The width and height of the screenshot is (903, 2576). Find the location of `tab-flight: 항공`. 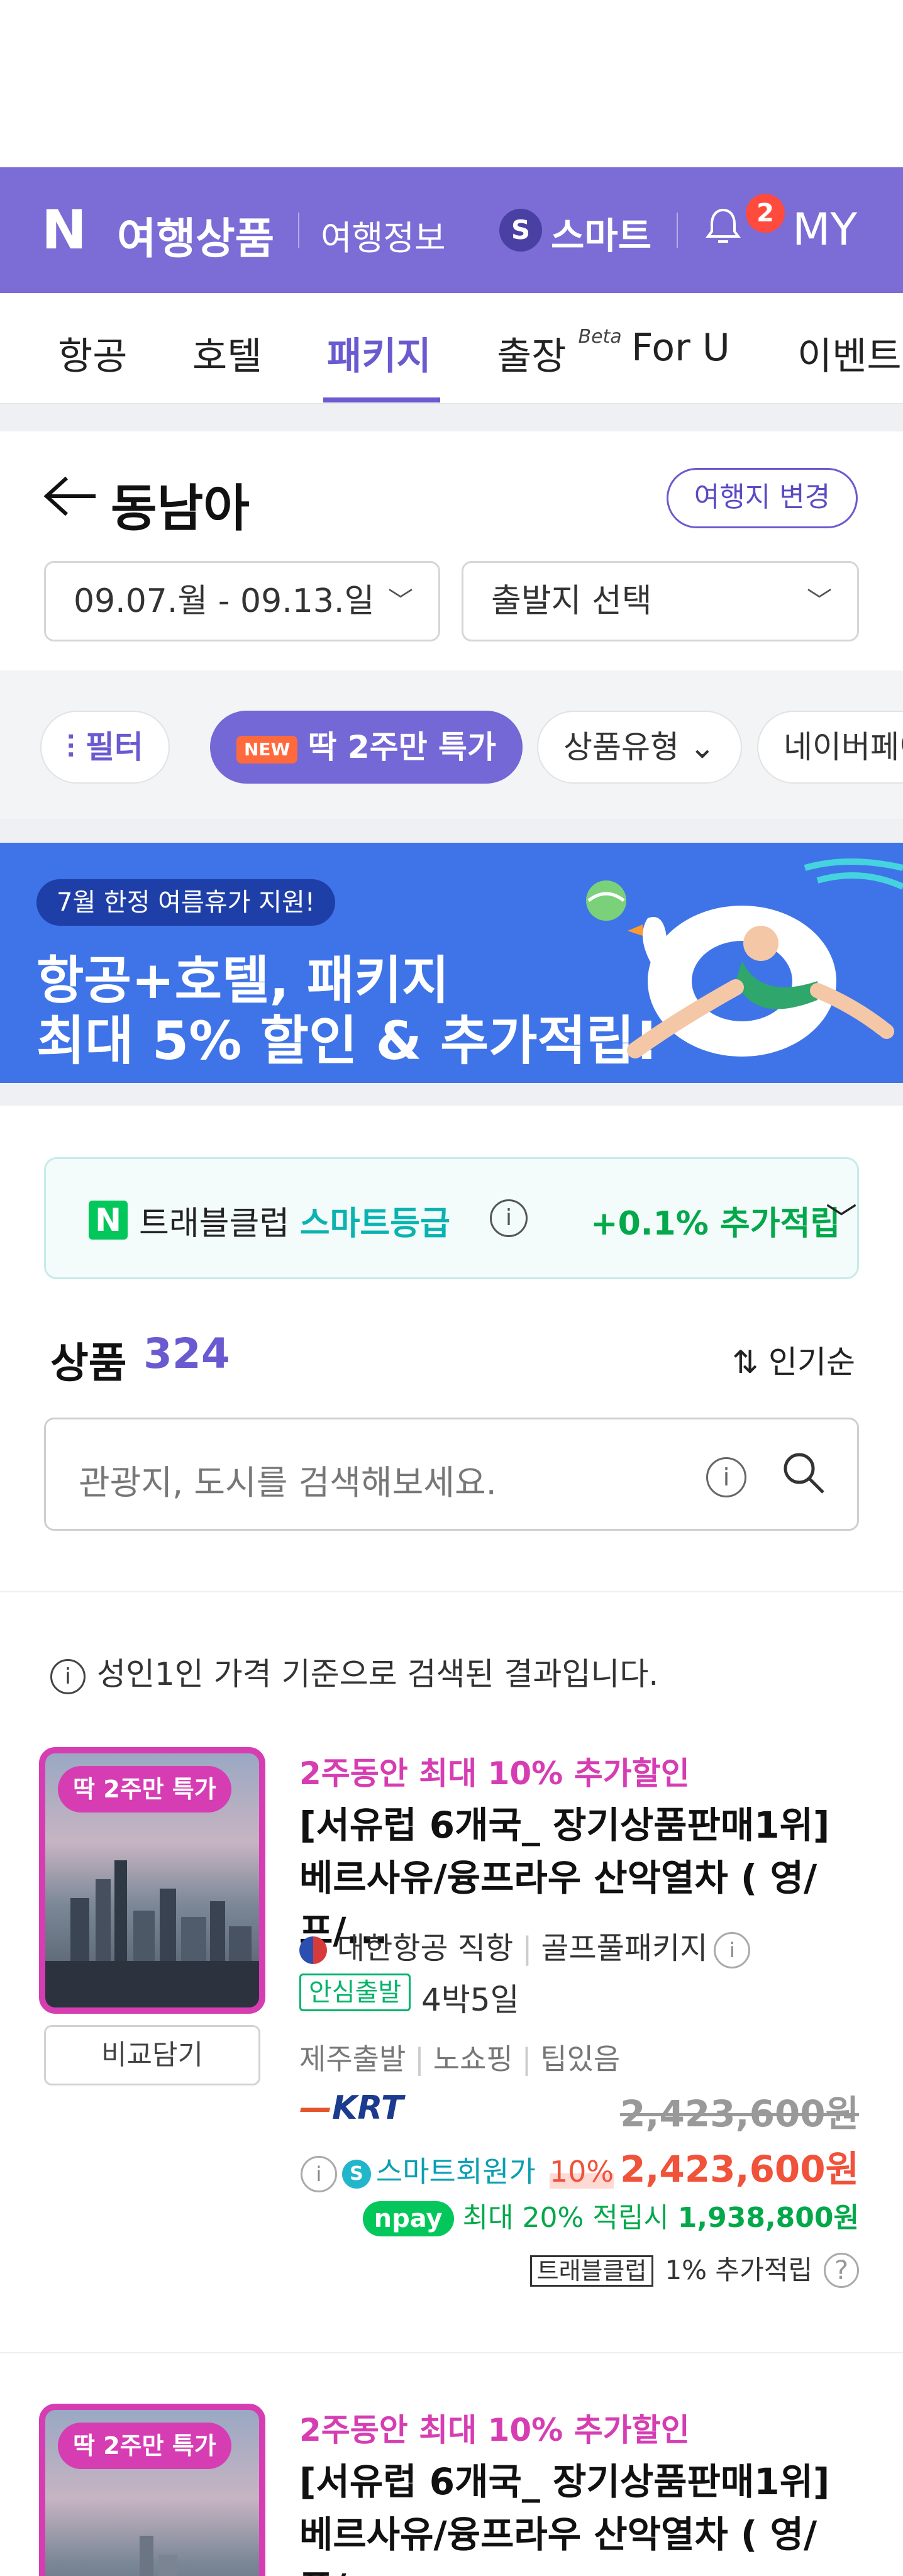

tab-flight: 항공 is located at coordinates (92, 353).